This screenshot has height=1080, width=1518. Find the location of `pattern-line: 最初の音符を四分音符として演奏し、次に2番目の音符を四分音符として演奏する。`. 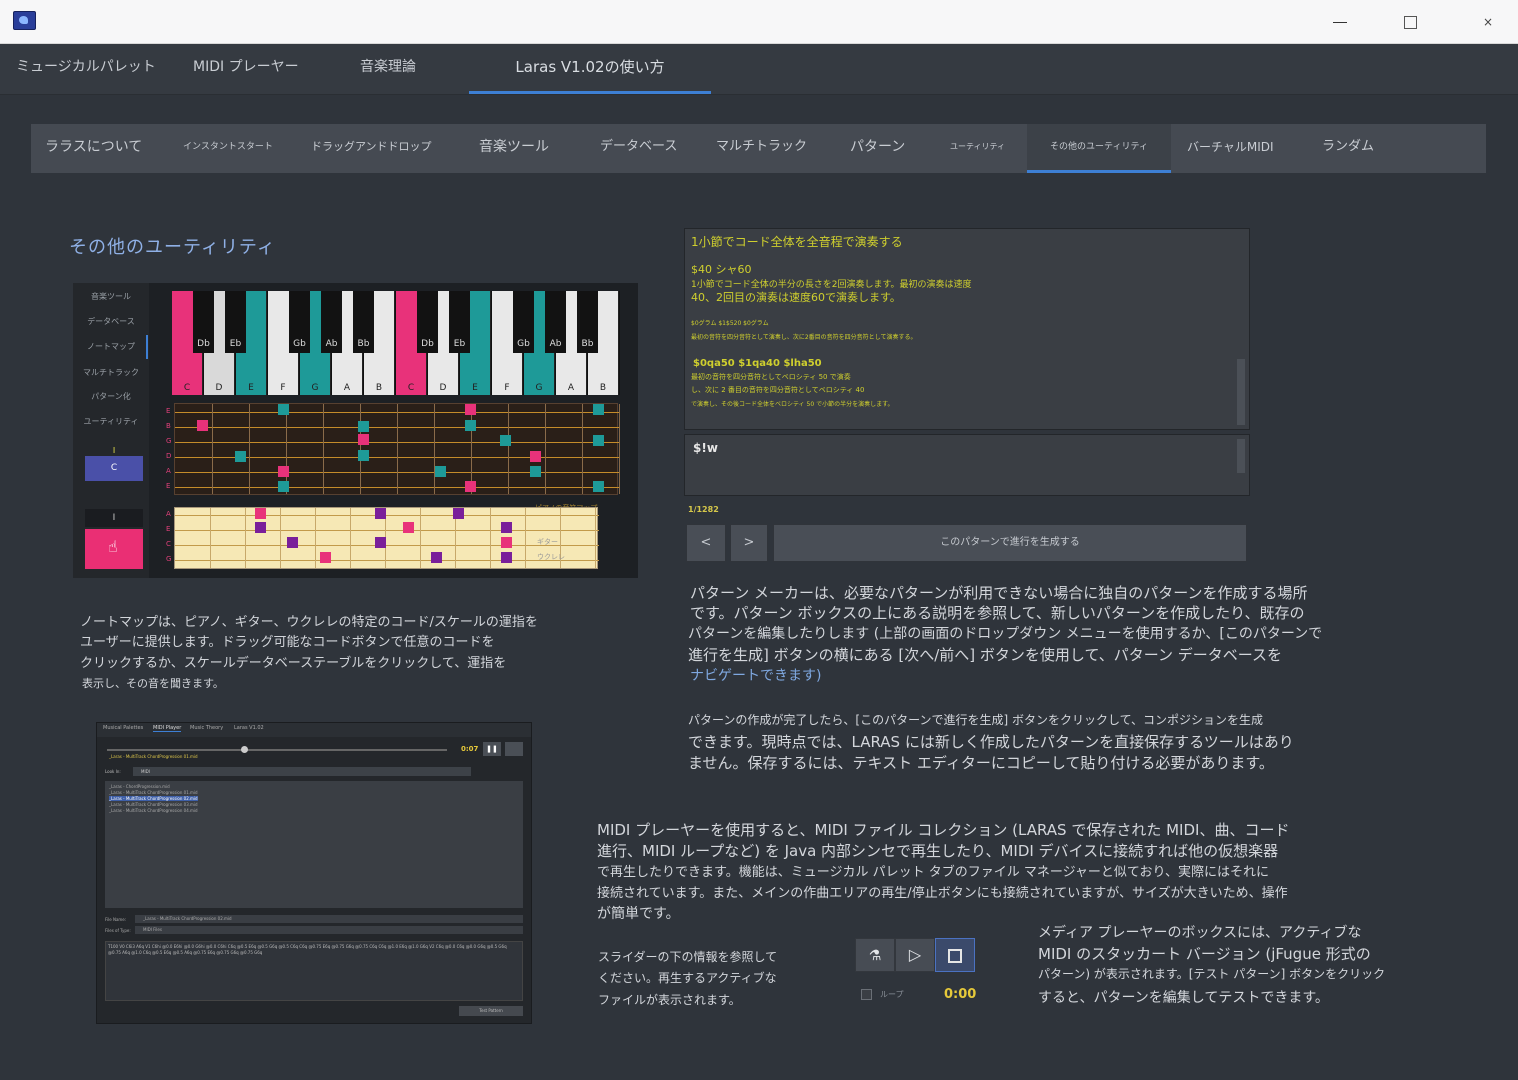

pattern-line: 最初の音符を四分音符として演奏し、次に2番目の音符を四分音符として演奏する。 is located at coordinates (804, 337).